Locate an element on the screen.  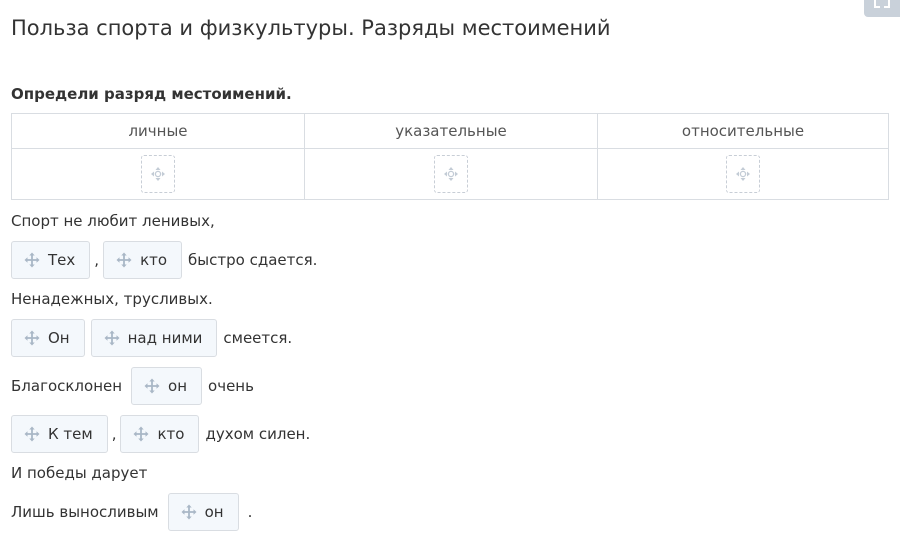
line-text: духом силен. is located at coordinates (258, 434).